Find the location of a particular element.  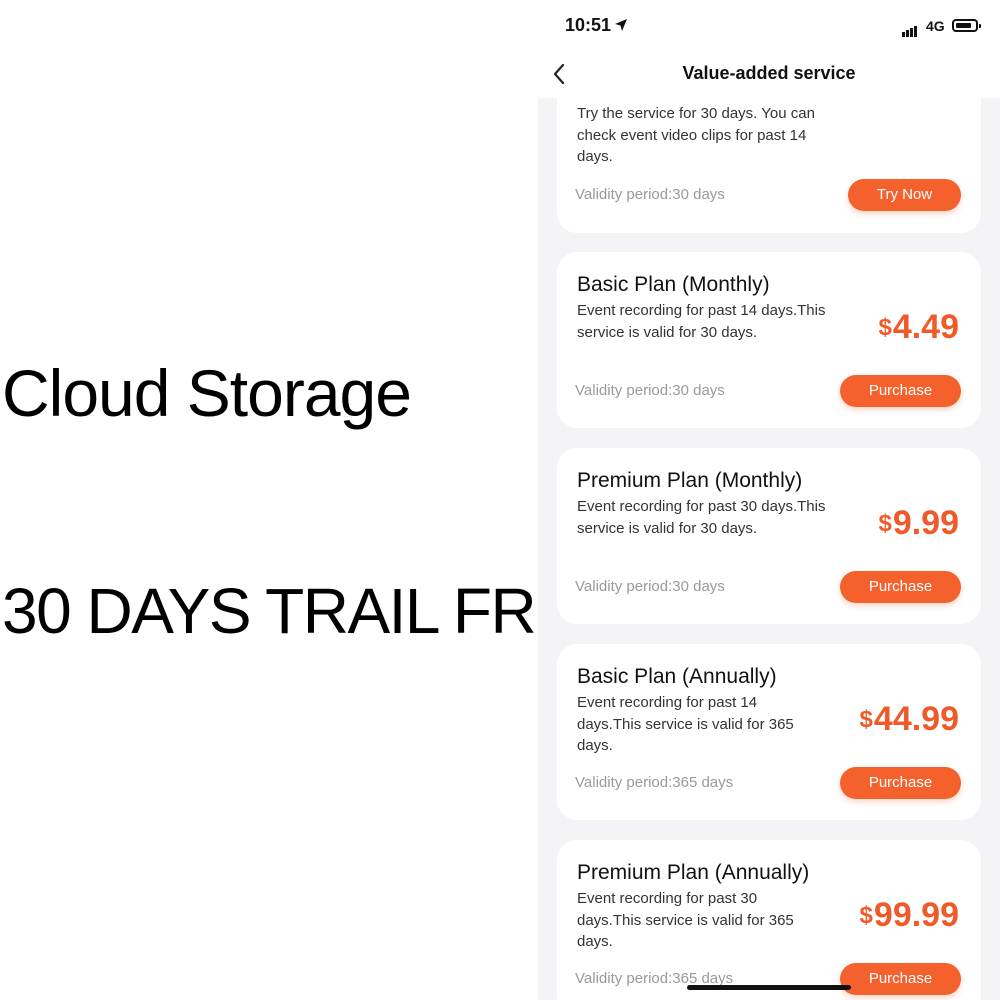

try-now-button: Try Now is located at coordinates (904, 195).